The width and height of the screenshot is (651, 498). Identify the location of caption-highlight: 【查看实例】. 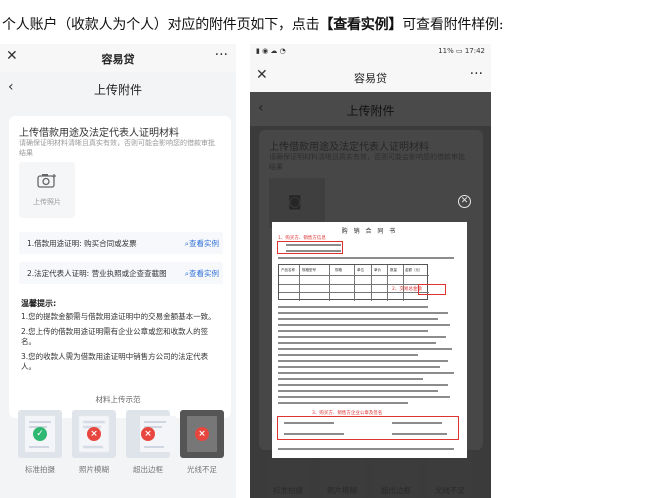
(361, 25).